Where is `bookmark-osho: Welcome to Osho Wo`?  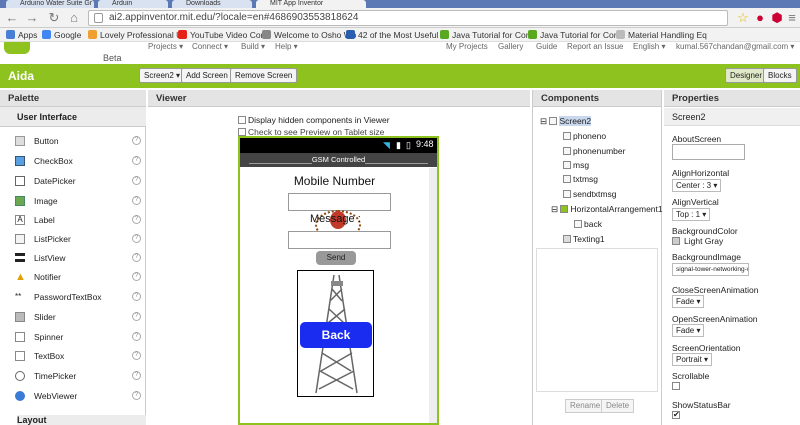 bookmark-osho: Welcome to Osho Wo is located at coordinates (309, 34).